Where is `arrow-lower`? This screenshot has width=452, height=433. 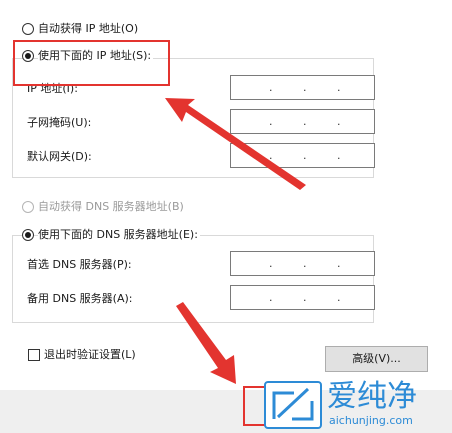 arrow-lower is located at coordinates (206, 343).